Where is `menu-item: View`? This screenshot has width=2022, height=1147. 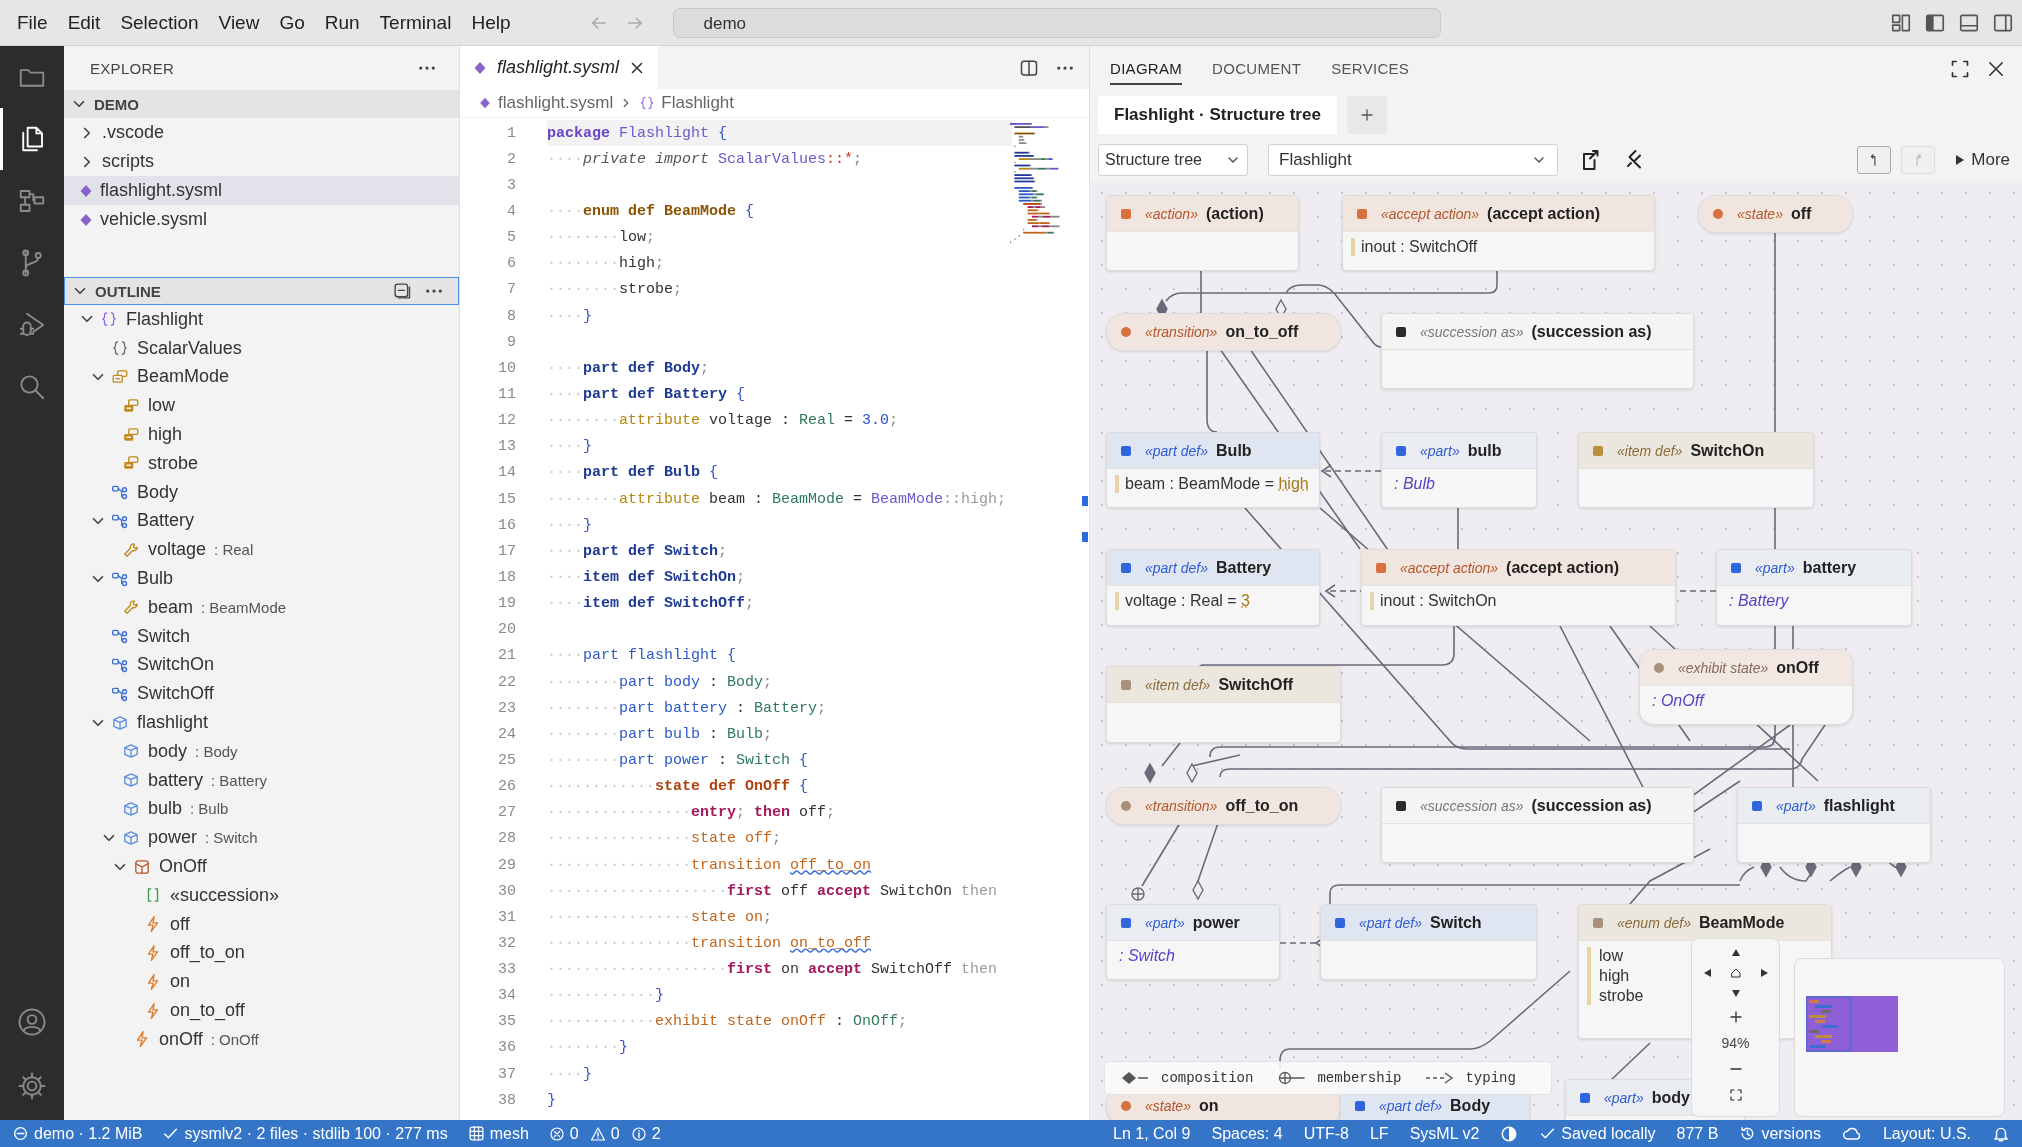
menu-item: View is located at coordinates (239, 22).